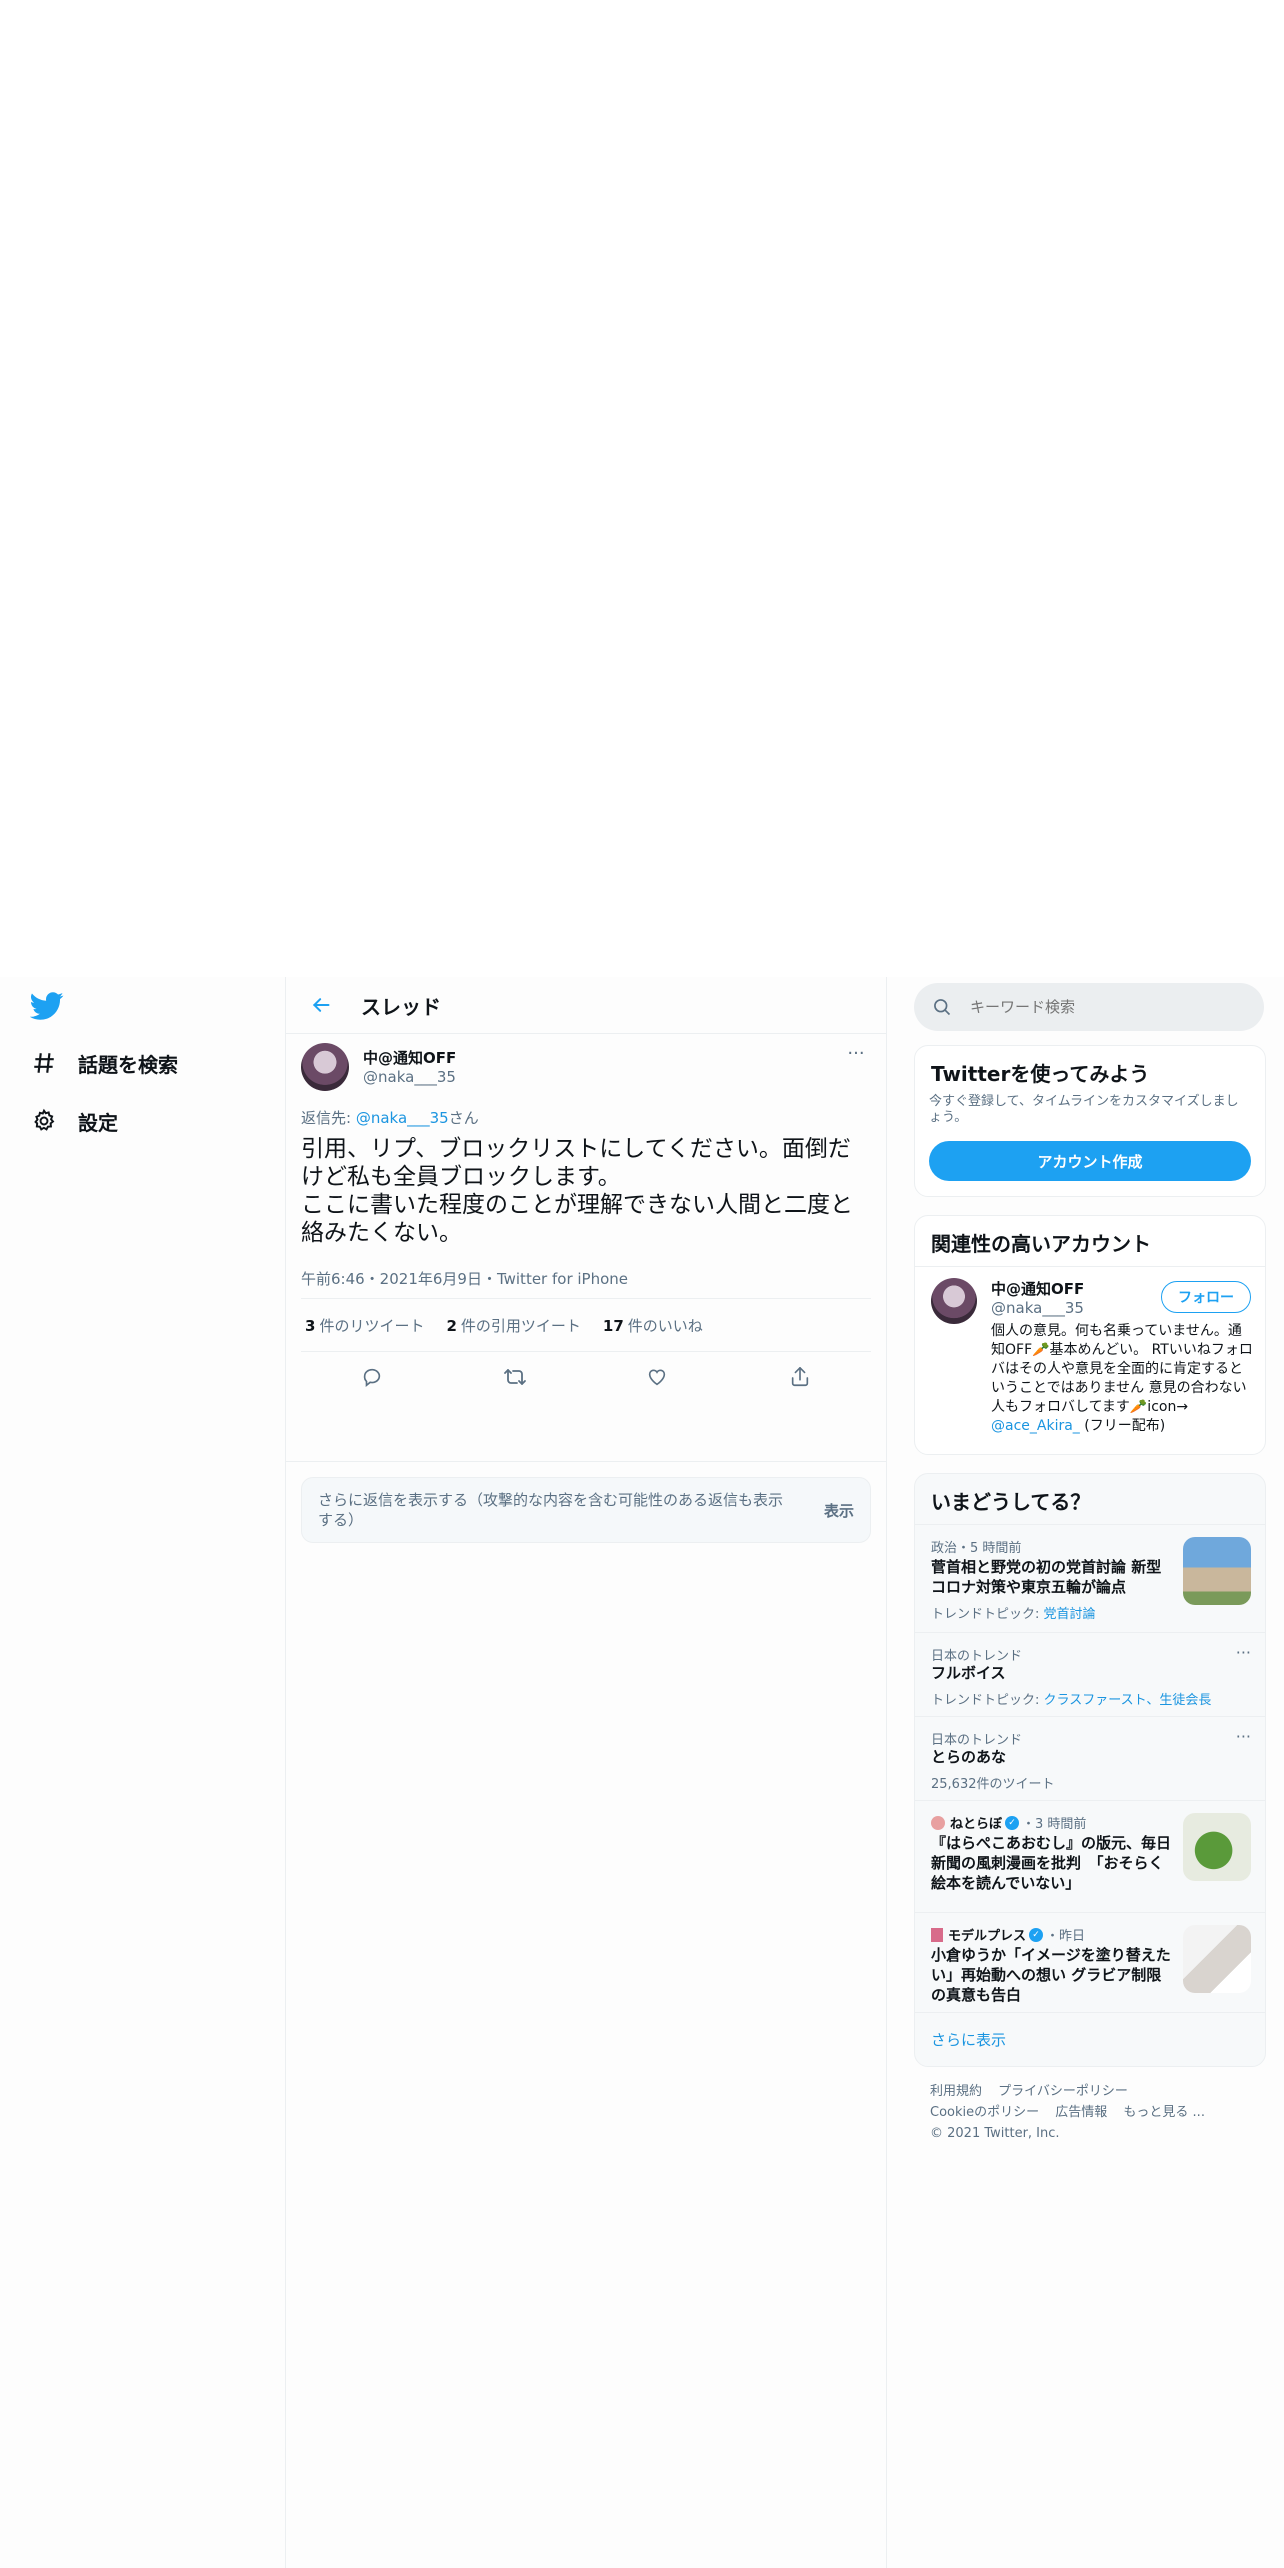 The height and width of the screenshot is (2568, 1284). What do you see at coordinates (1037, 1288) in the screenshot?
I see `related-account-name: 中@通知OFF` at bounding box center [1037, 1288].